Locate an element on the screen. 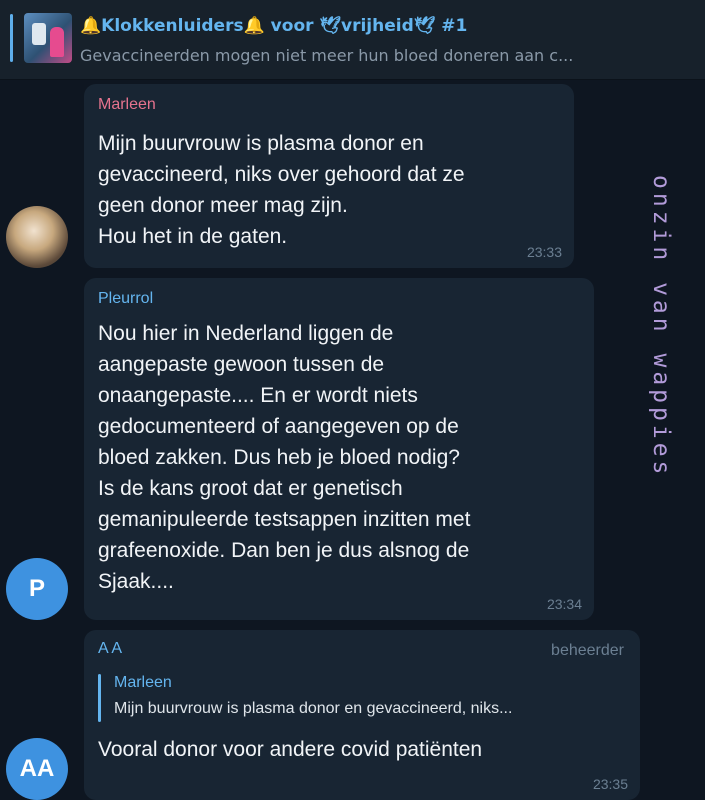  watermark: onzin van wappies is located at coordinates (661, 327).